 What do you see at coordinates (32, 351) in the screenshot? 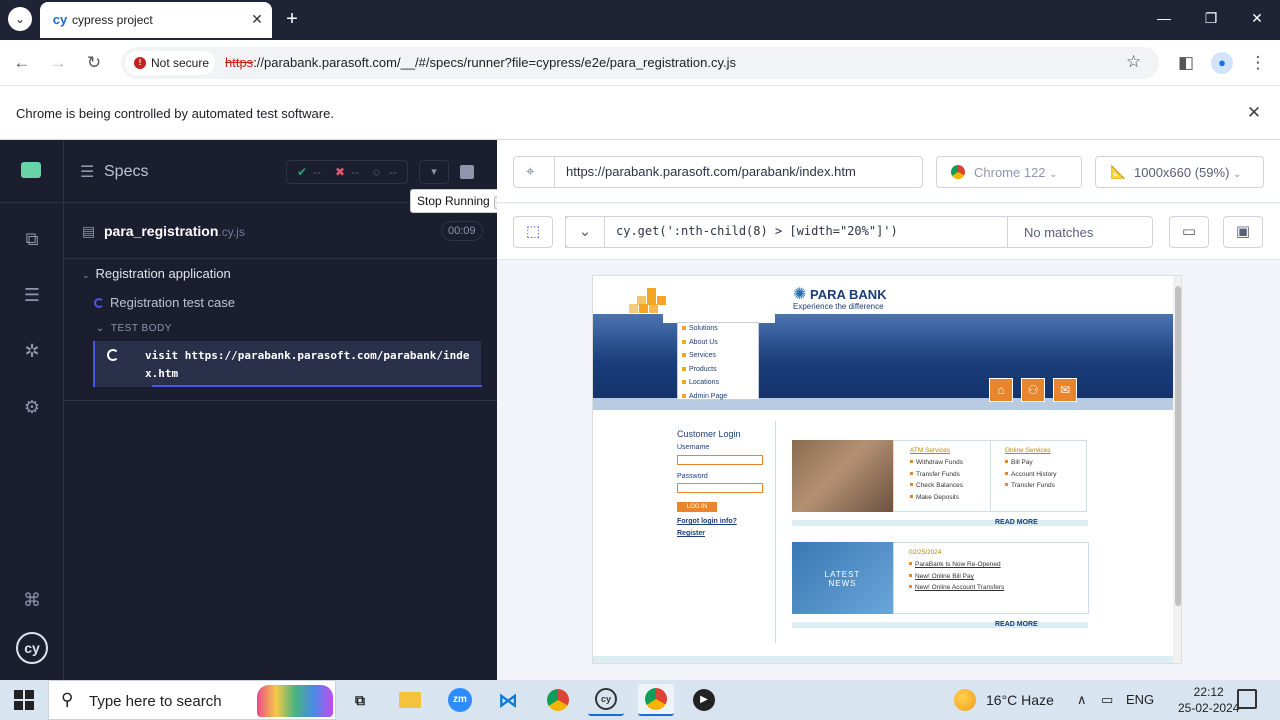
I see `debug-nav-icon: ✲` at bounding box center [32, 351].